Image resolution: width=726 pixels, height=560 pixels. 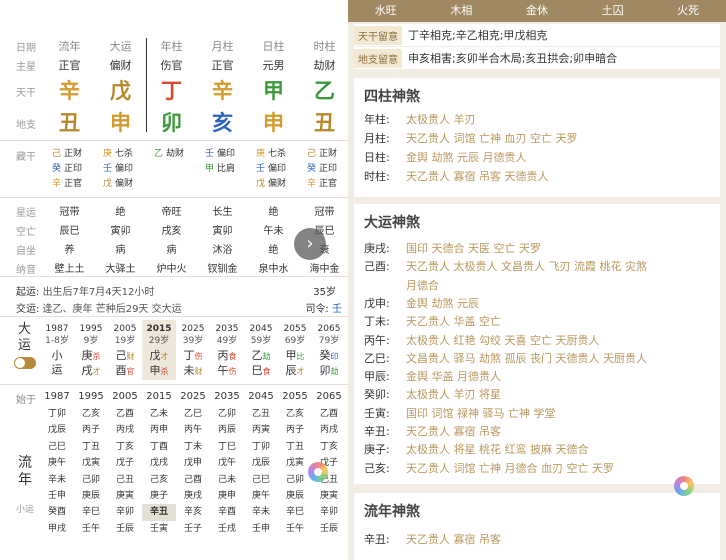 I want to click on liunian-item: 庚戌, so click(x=193, y=496).